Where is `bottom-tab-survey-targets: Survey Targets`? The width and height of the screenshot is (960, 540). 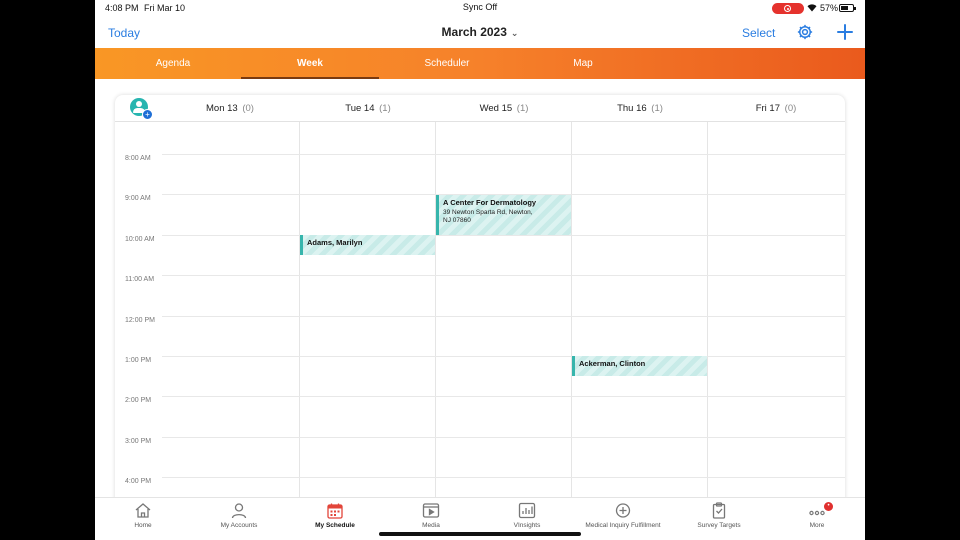
bottom-tab-survey-targets: Survey Targets is located at coordinates (719, 515).